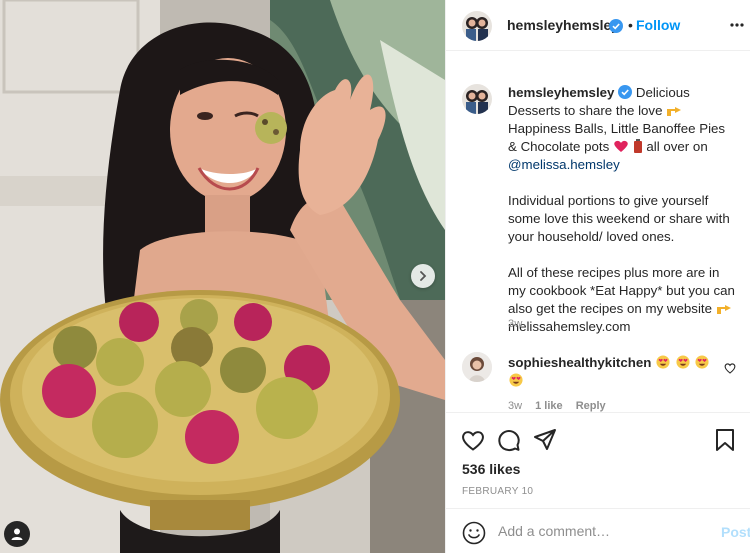 The width and height of the screenshot is (750, 553). Describe the element at coordinates (735, 532) in the screenshot. I see `post-comment-button: Post` at that location.